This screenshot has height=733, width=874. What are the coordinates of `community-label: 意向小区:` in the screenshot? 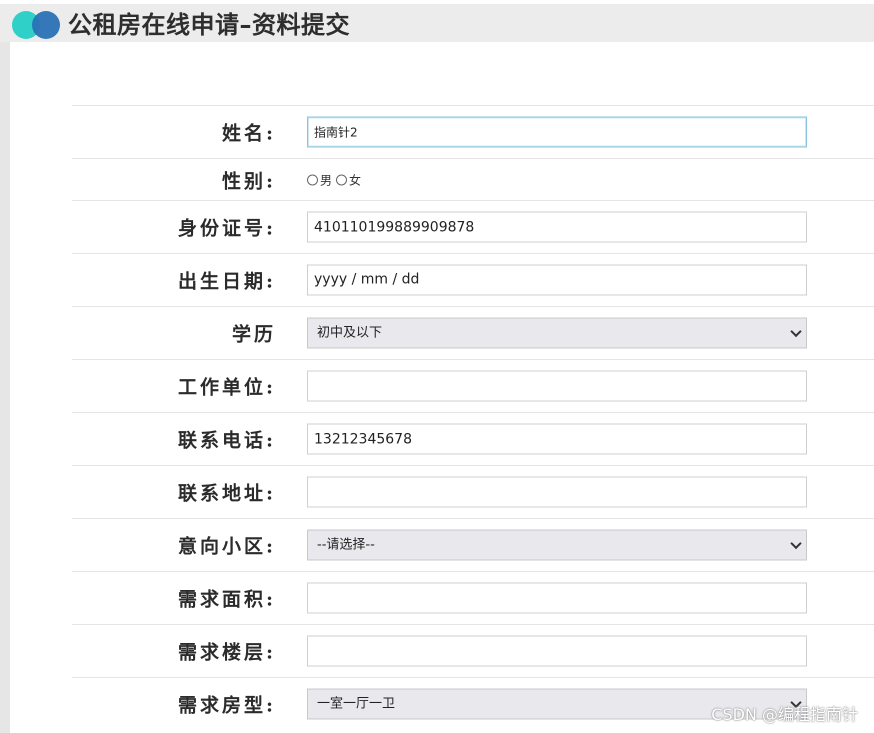 It's located at (226, 546).